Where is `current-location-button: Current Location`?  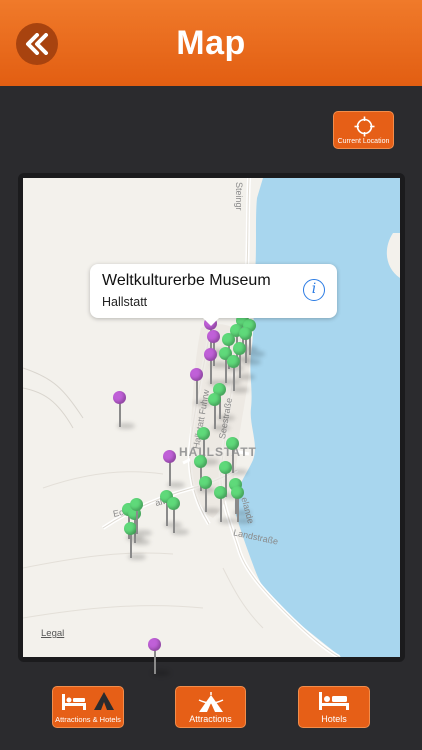 current-location-button: Current Location is located at coordinates (363, 130).